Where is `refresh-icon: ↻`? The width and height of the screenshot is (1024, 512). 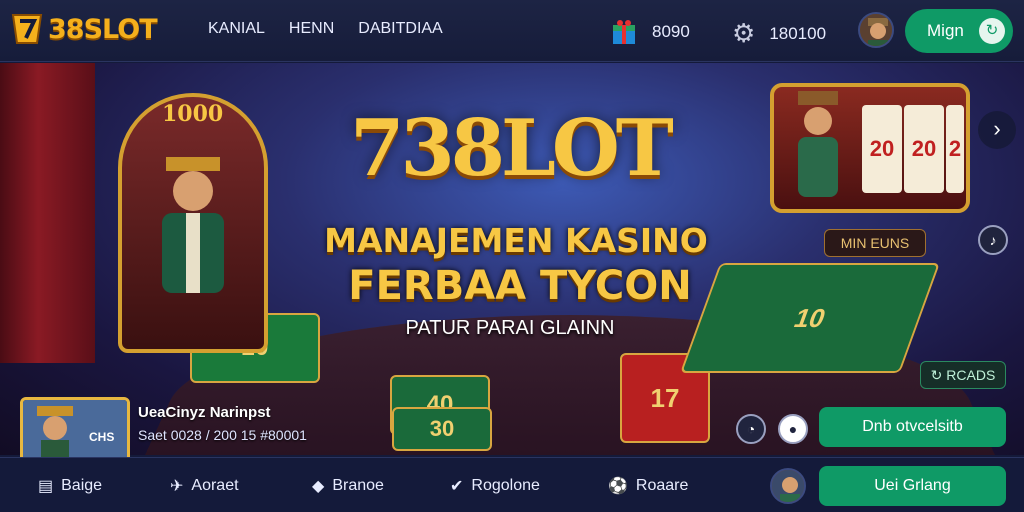 refresh-icon: ↻ is located at coordinates (992, 31).